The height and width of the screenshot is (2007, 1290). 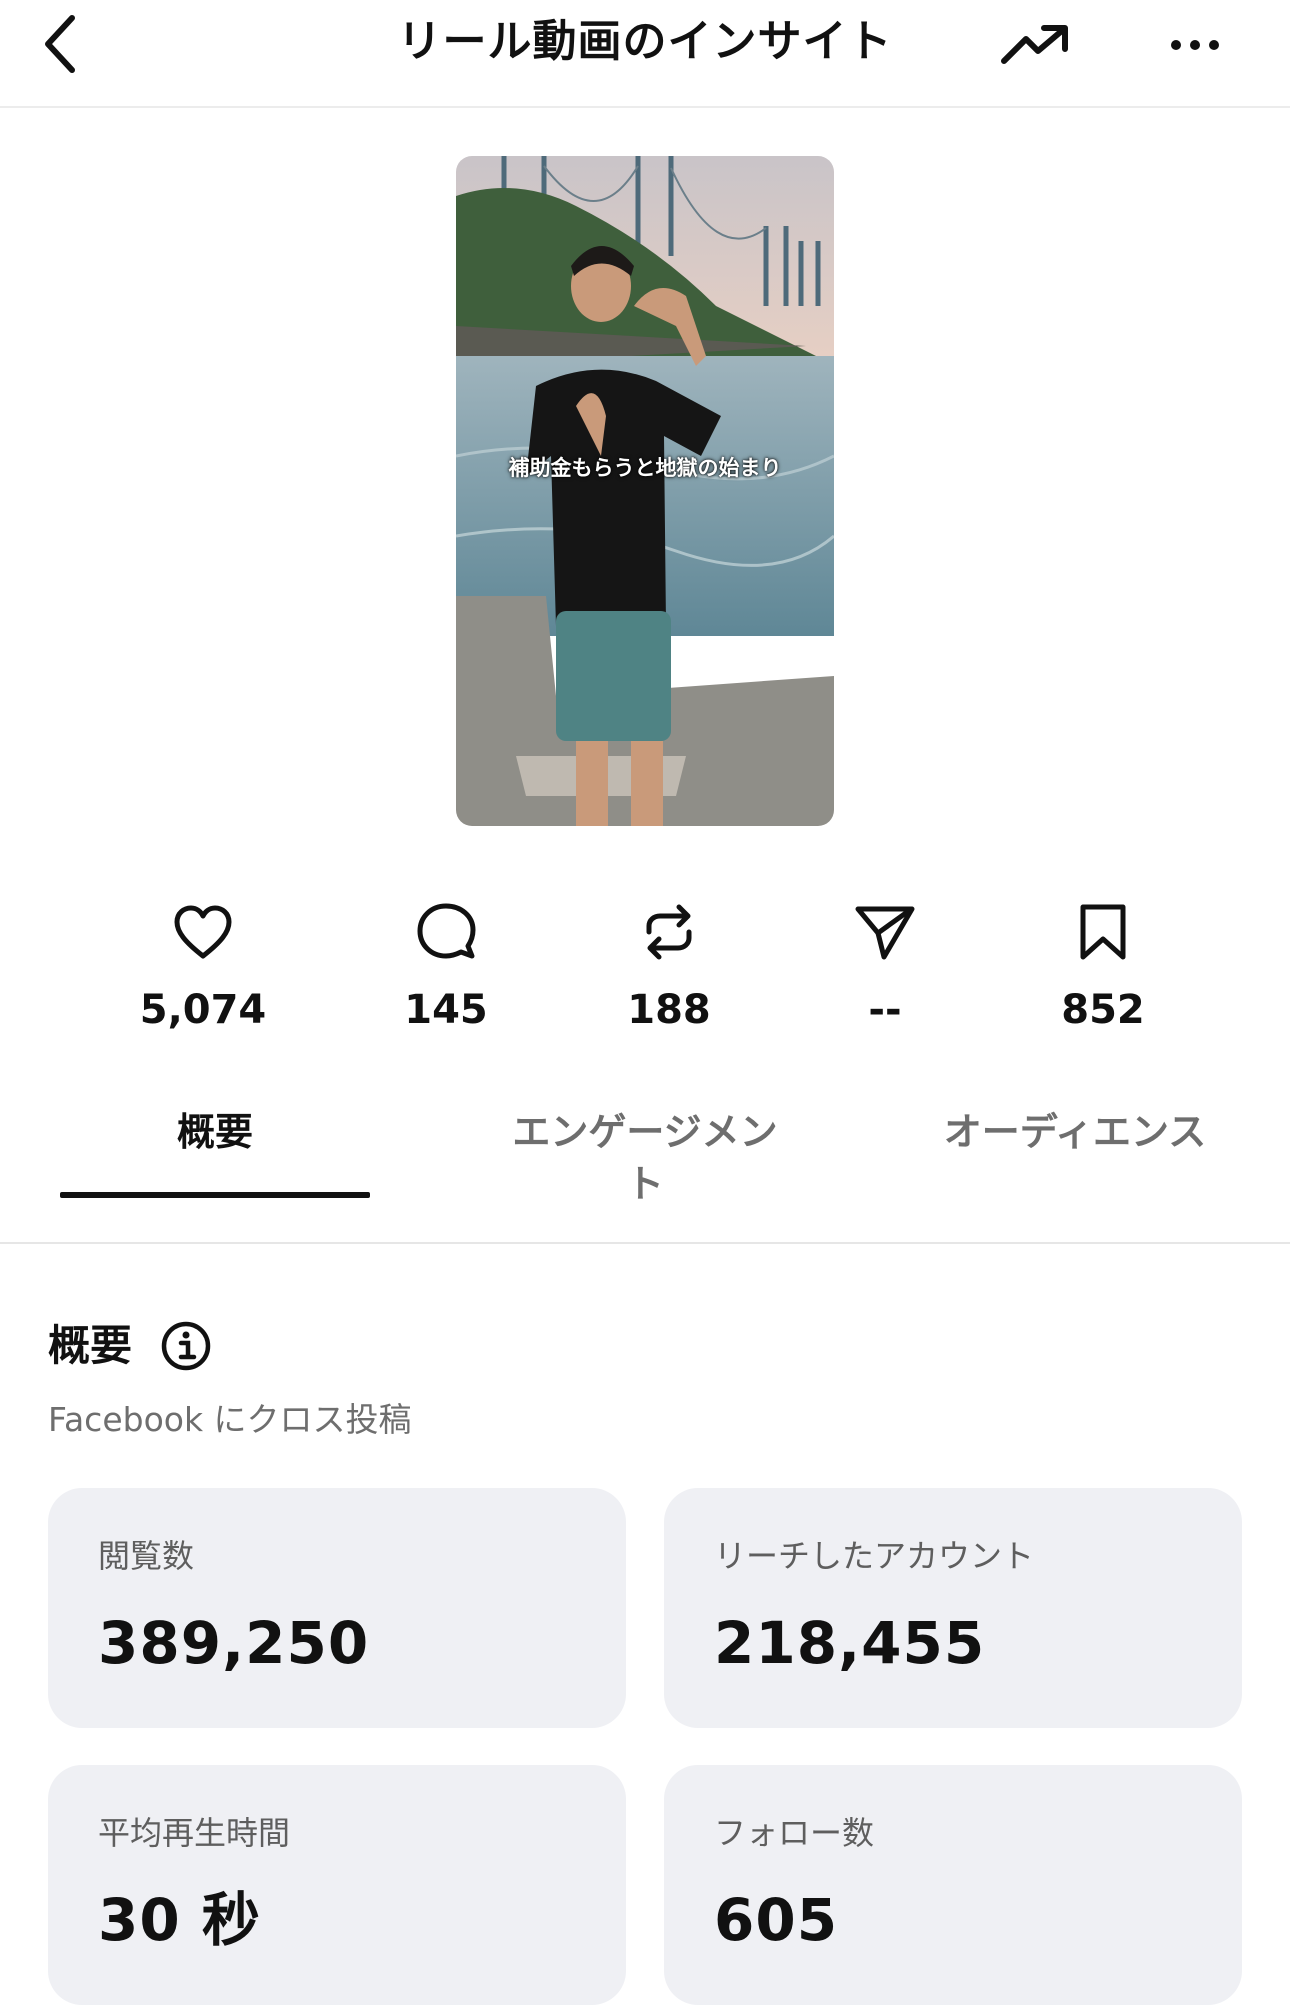 I want to click on avg-watch-time-label: 平均再生時間, so click(x=194, y=1833).